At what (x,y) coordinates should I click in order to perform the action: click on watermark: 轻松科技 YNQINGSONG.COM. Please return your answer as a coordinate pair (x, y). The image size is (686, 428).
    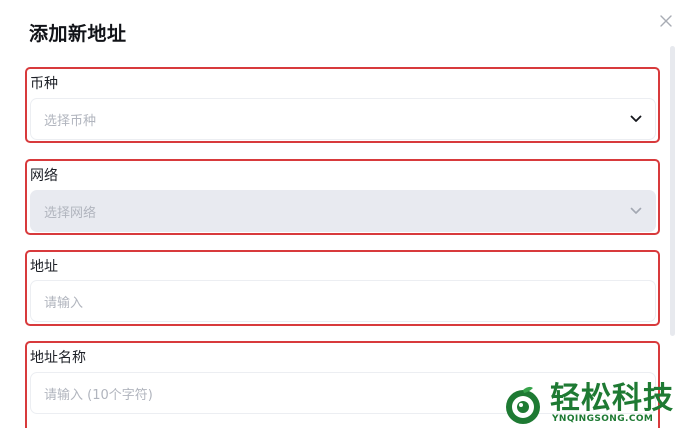
    Looking at the image, I should click on (592, 405).